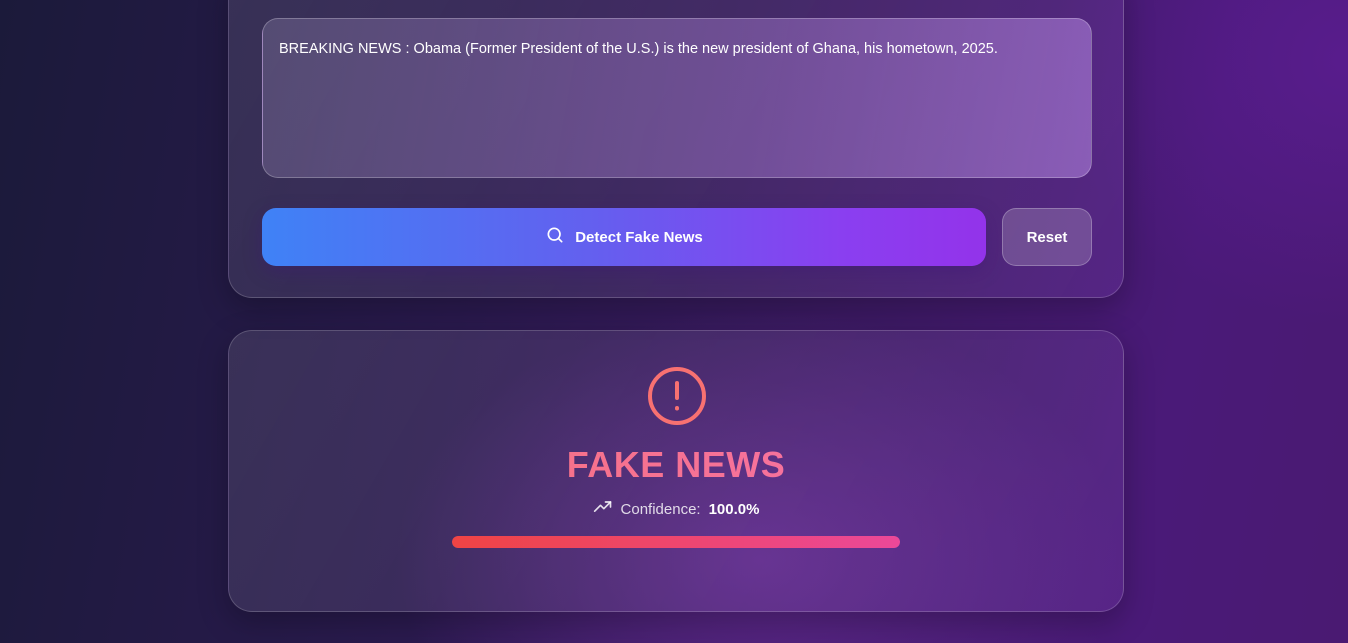 The width and height of the screenshot is (1348, 643). I want to click on search-icon, so click(555, 237).